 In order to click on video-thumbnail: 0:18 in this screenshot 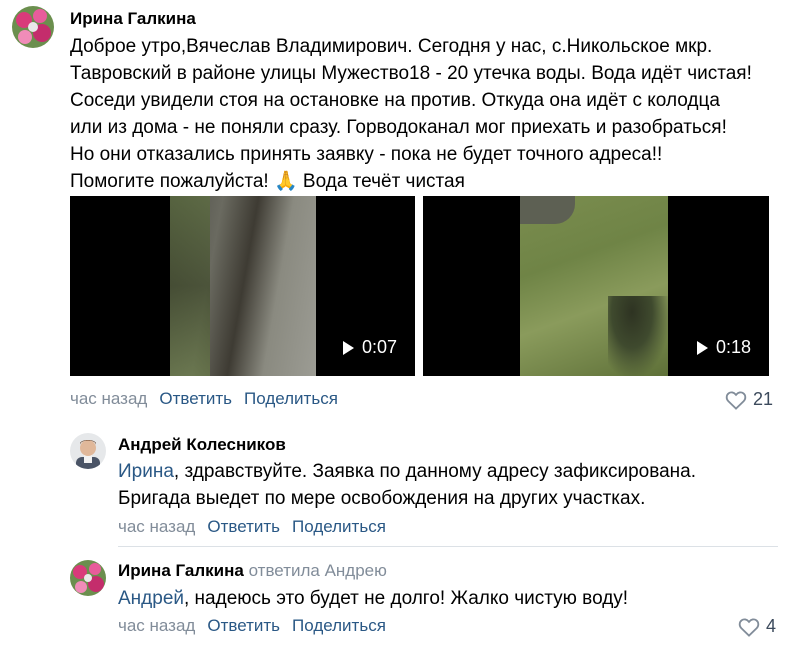, I will do `click(596, 286)`.